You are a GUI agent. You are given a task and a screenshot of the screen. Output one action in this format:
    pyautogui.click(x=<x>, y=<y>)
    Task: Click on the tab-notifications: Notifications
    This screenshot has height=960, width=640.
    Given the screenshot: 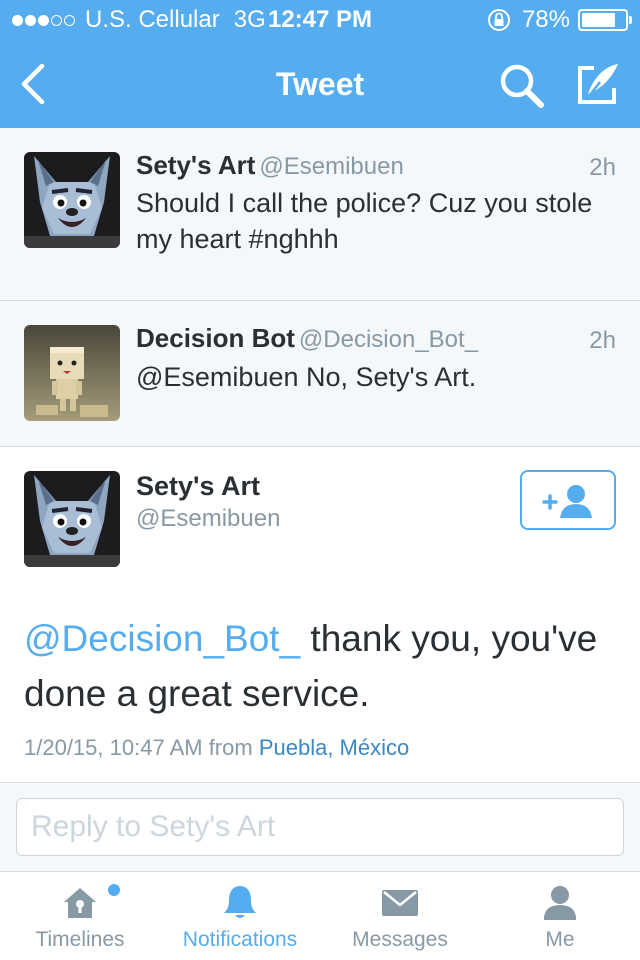 What is the action you would take?
    pyautogui.click(x=240, y=916)
    